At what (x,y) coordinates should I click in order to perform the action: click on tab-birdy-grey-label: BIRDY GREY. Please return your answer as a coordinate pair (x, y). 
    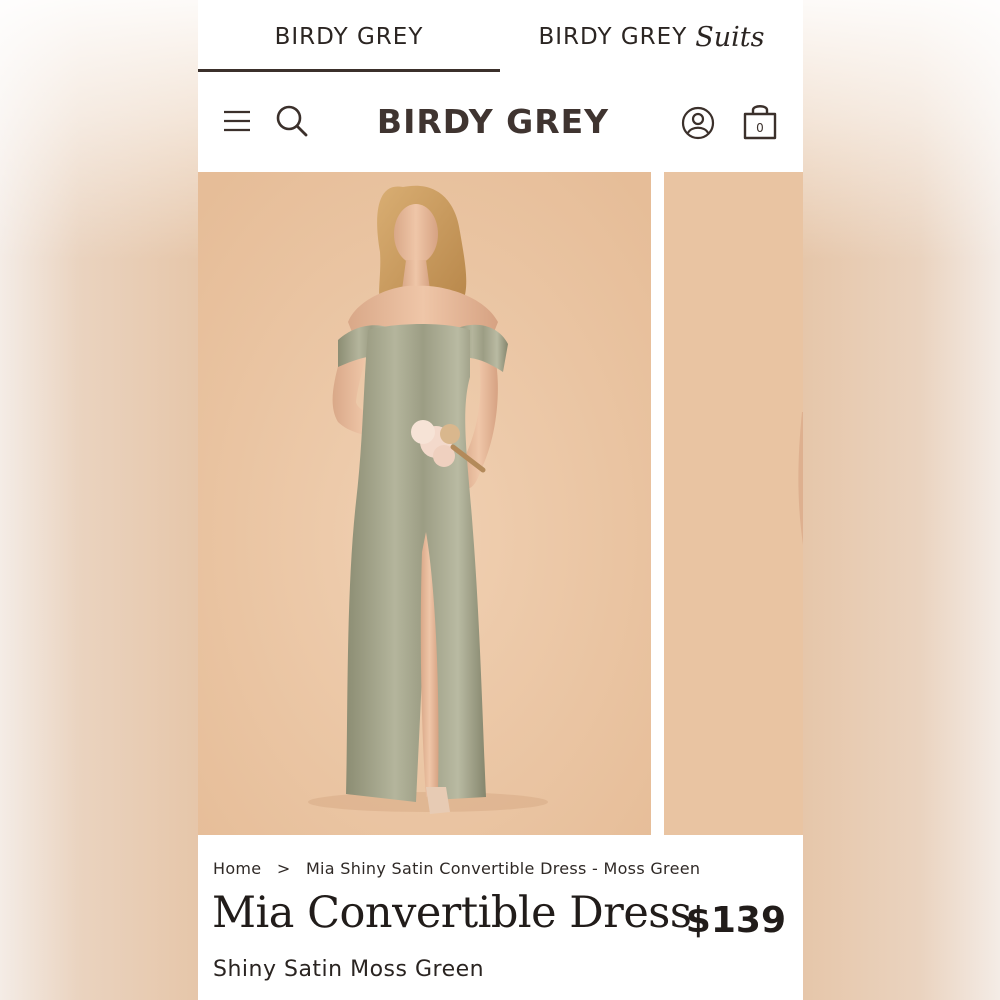
    Looking at the image, I should click on (349, 37).